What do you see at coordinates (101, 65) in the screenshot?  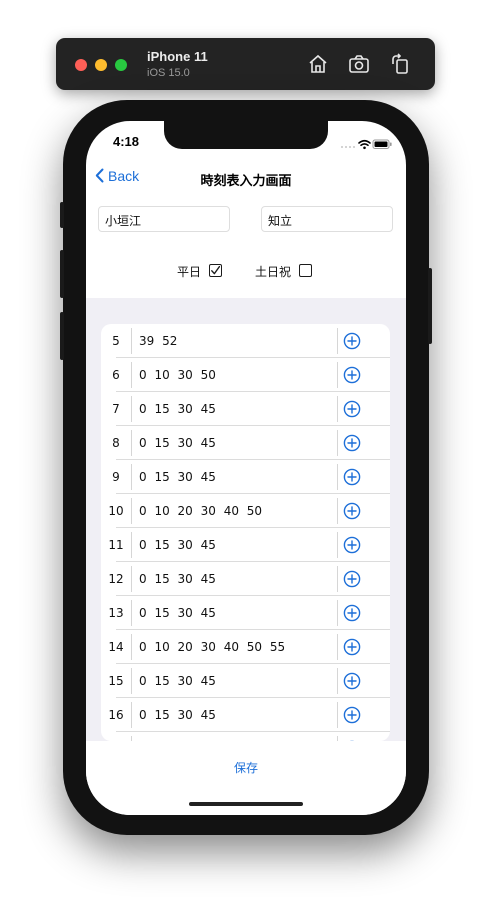 I see `minimize-window-button` at bounding box center [101, 65].